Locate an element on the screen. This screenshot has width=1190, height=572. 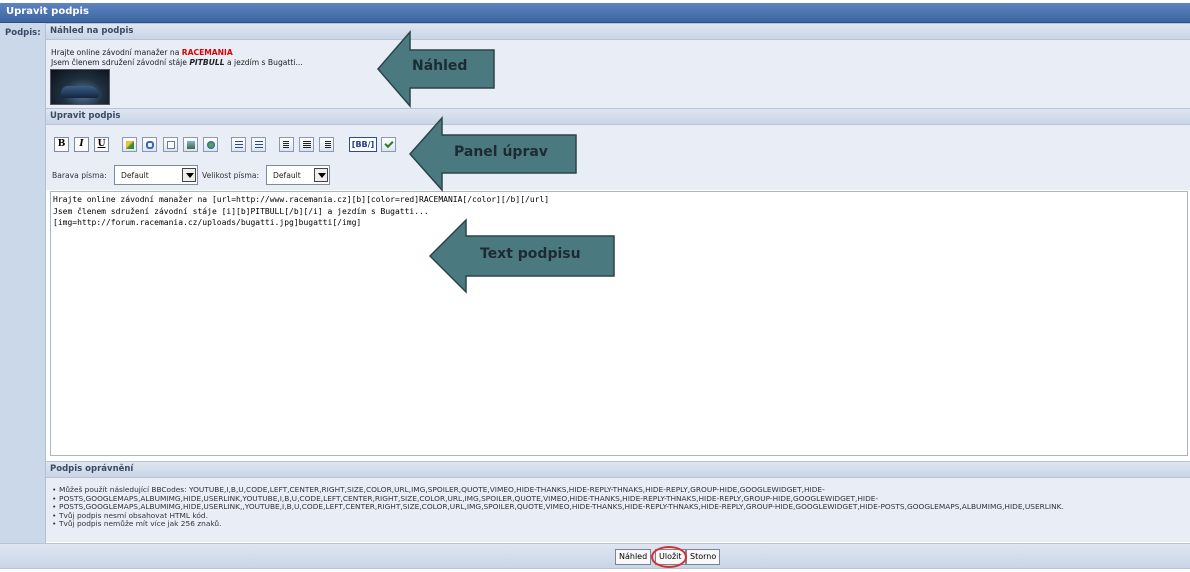
save-highlight-ring is located at coordinates (669, 557).